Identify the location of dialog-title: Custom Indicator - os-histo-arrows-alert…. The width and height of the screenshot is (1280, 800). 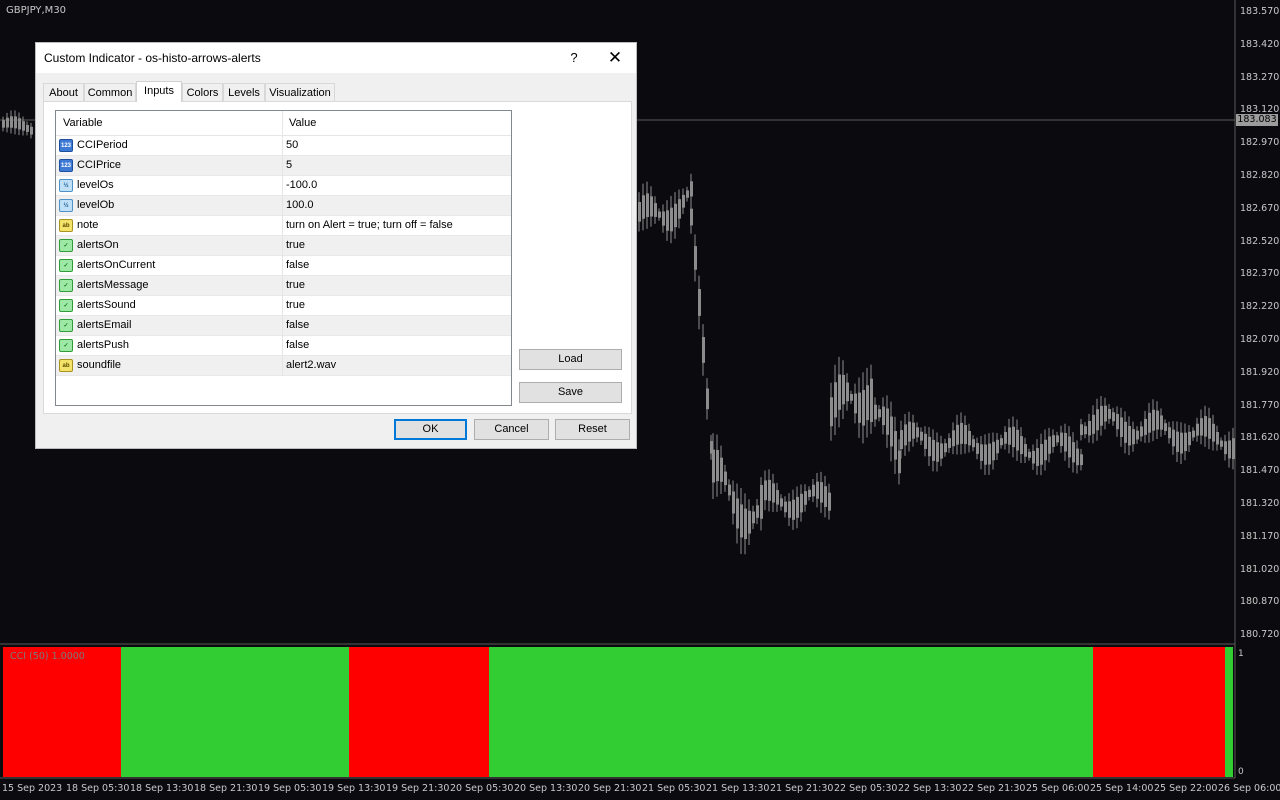
(152, 58).